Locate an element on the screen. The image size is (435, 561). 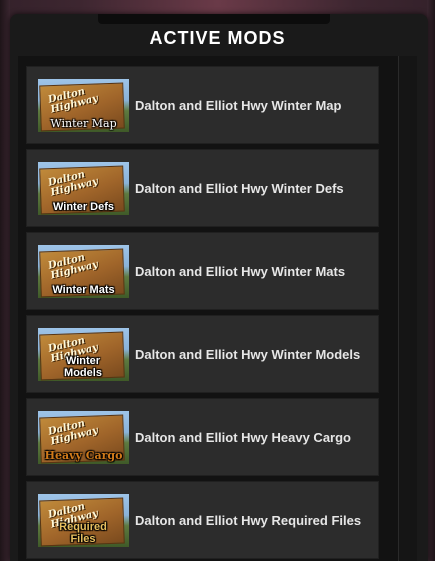
mod-thumbnail: Dalton Highway Heavy Cargo is located at coordinates (83, 437).